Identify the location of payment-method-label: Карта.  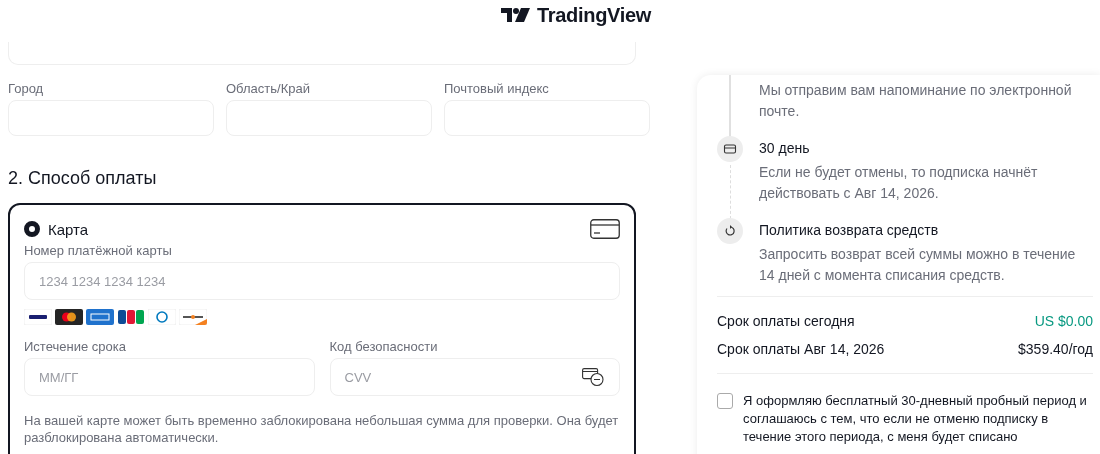
(69, 229).